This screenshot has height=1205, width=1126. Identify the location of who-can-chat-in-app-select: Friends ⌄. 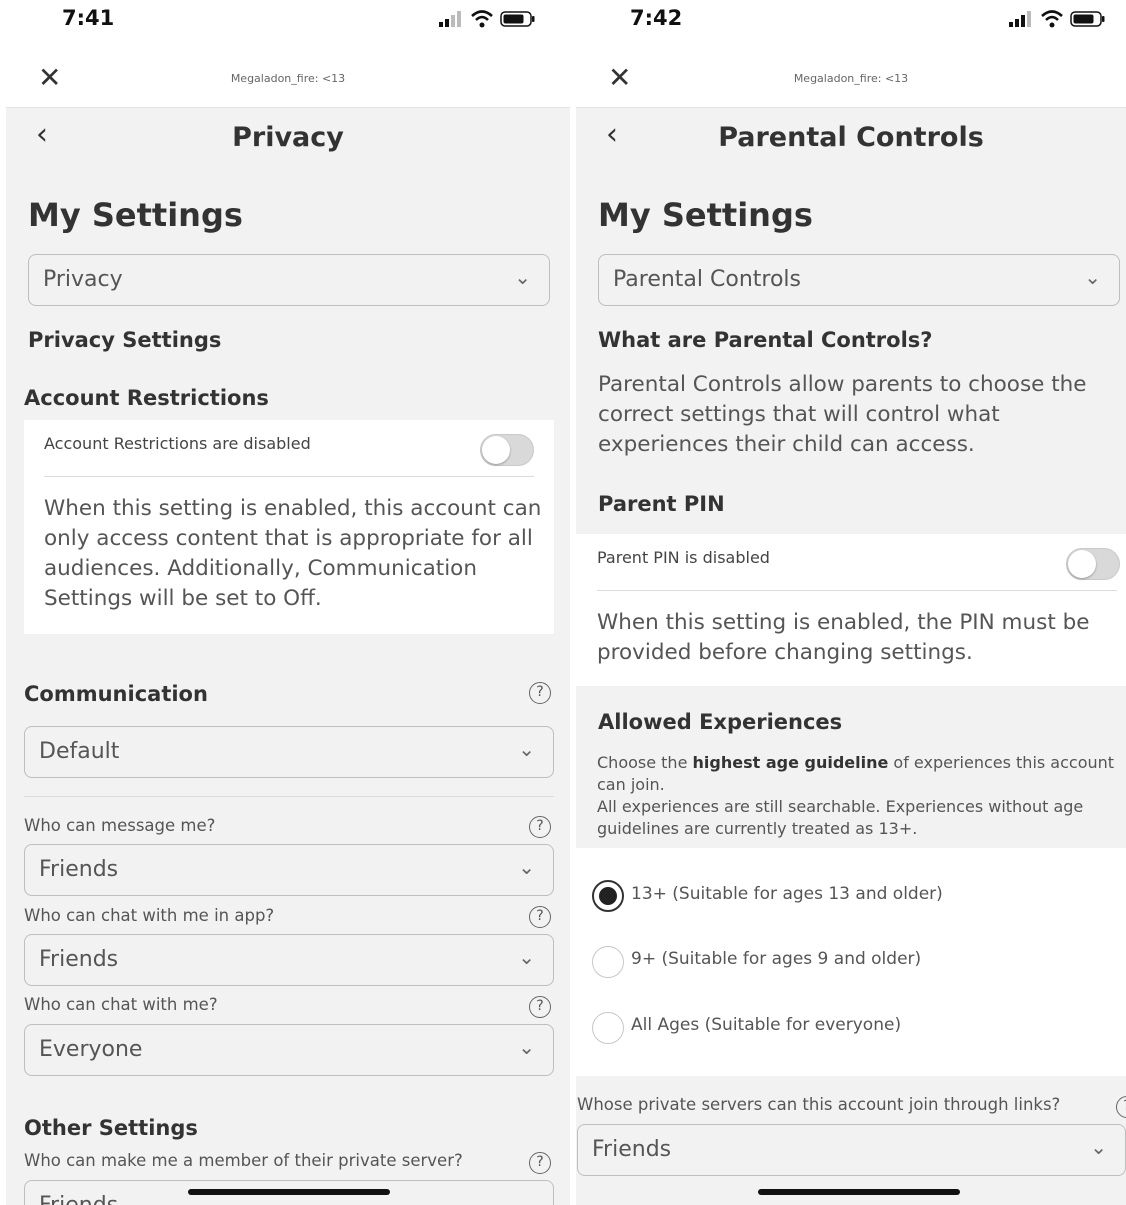
(289, 960).